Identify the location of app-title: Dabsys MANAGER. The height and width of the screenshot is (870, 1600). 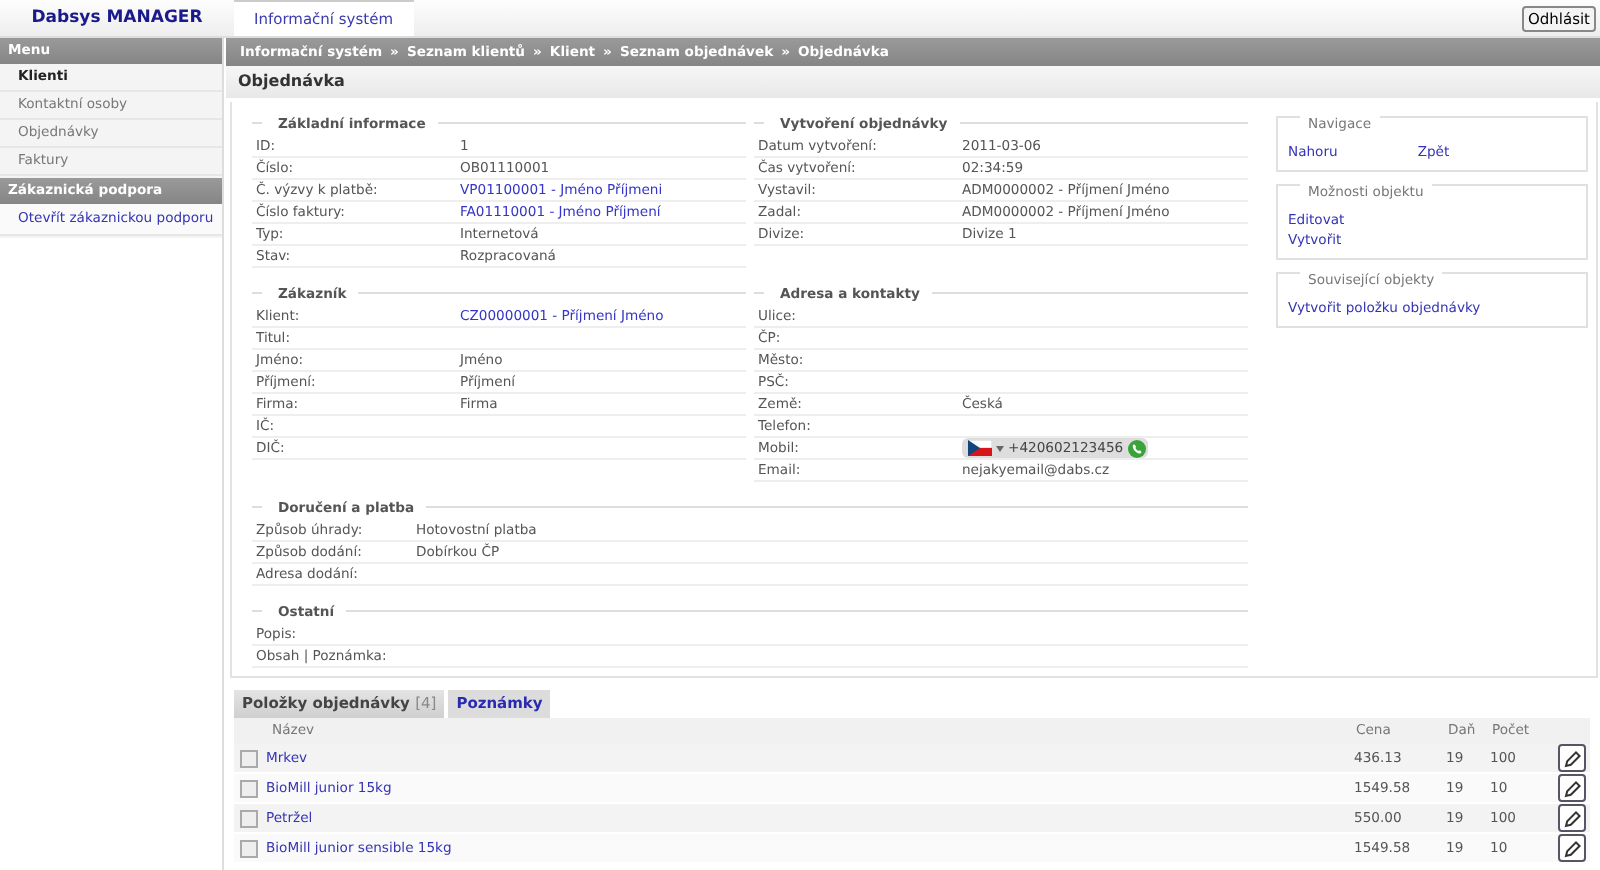
(117, 19).